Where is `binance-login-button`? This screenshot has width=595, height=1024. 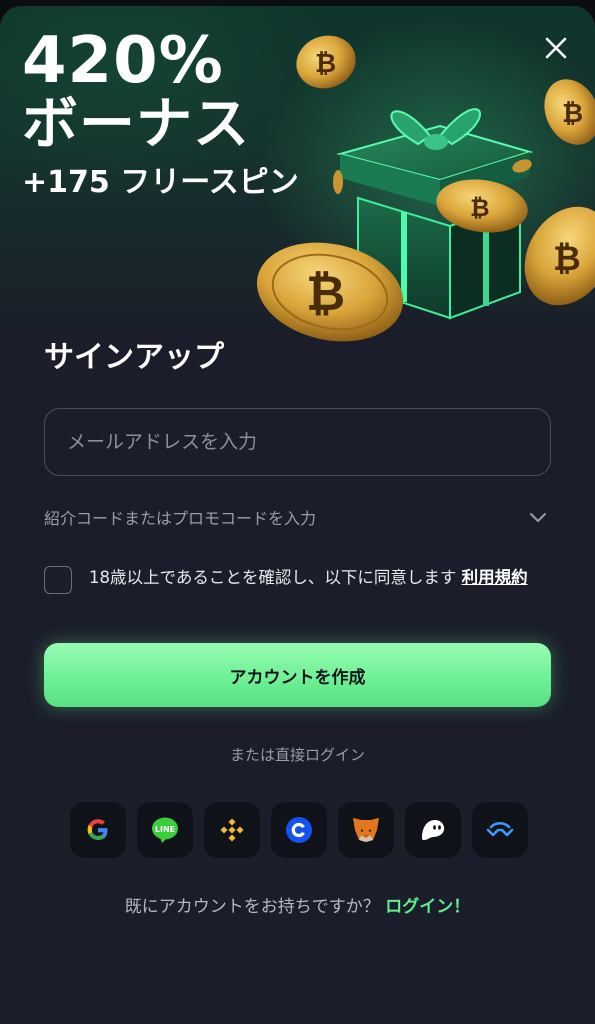
binance-login-button is located at coordinates (232, 830).